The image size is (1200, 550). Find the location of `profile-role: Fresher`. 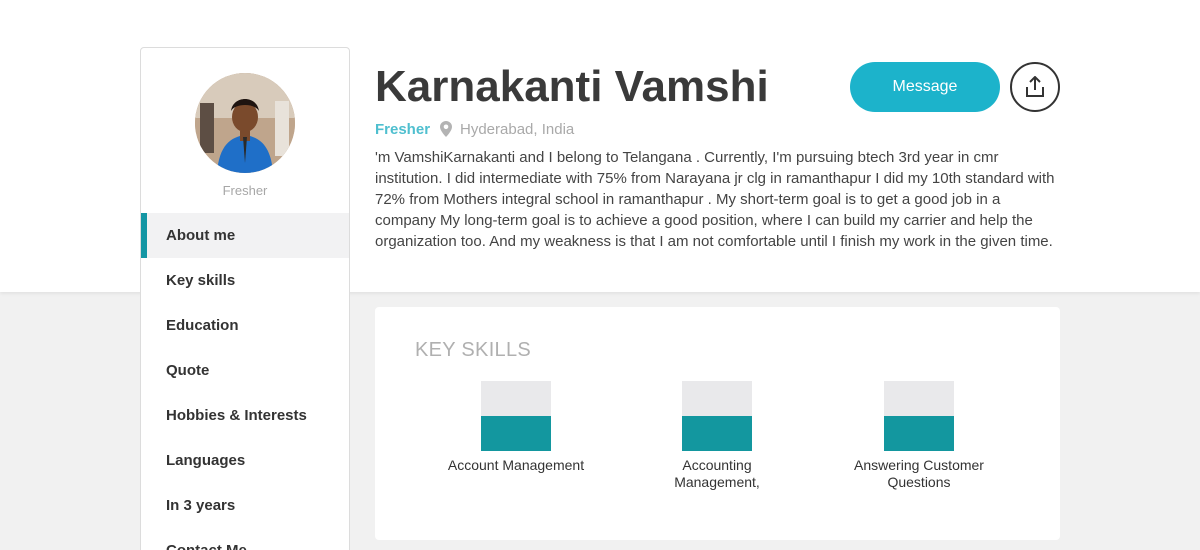

profile-role: Fresher is located at coordinates (403, 129).